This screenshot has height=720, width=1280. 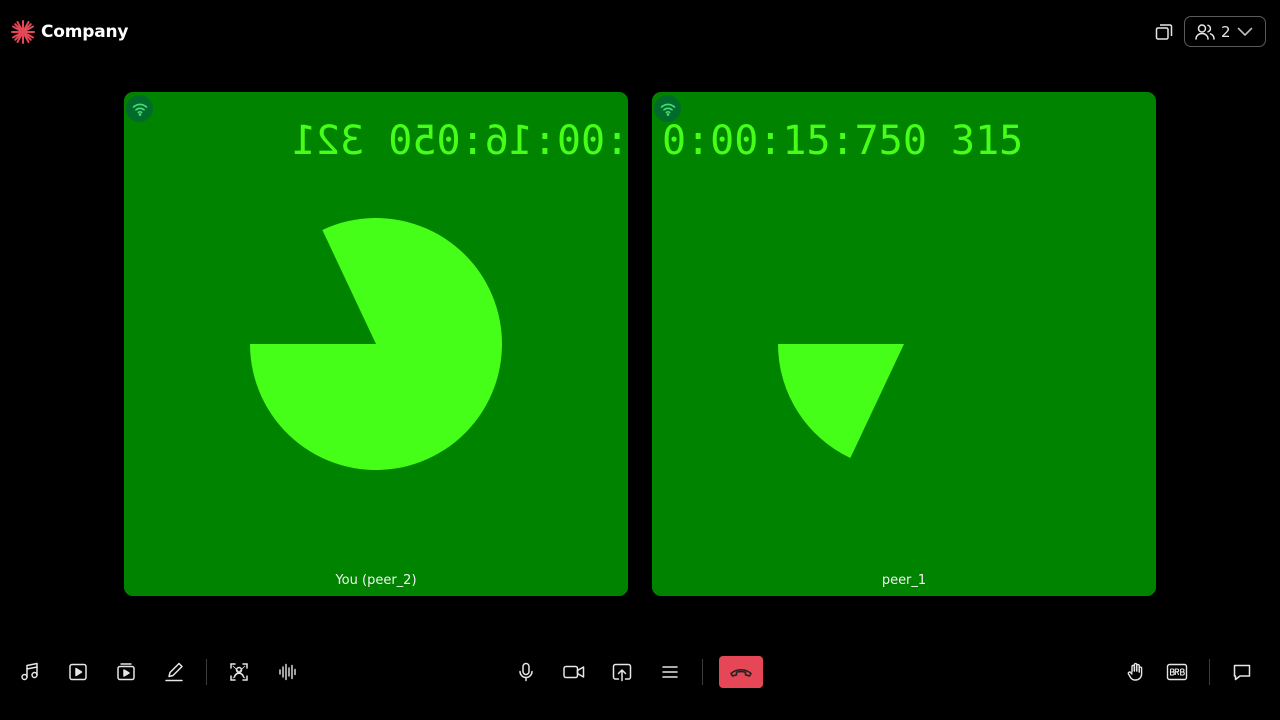 I want to click on leave-call-icon, so click(x=741, y=672).